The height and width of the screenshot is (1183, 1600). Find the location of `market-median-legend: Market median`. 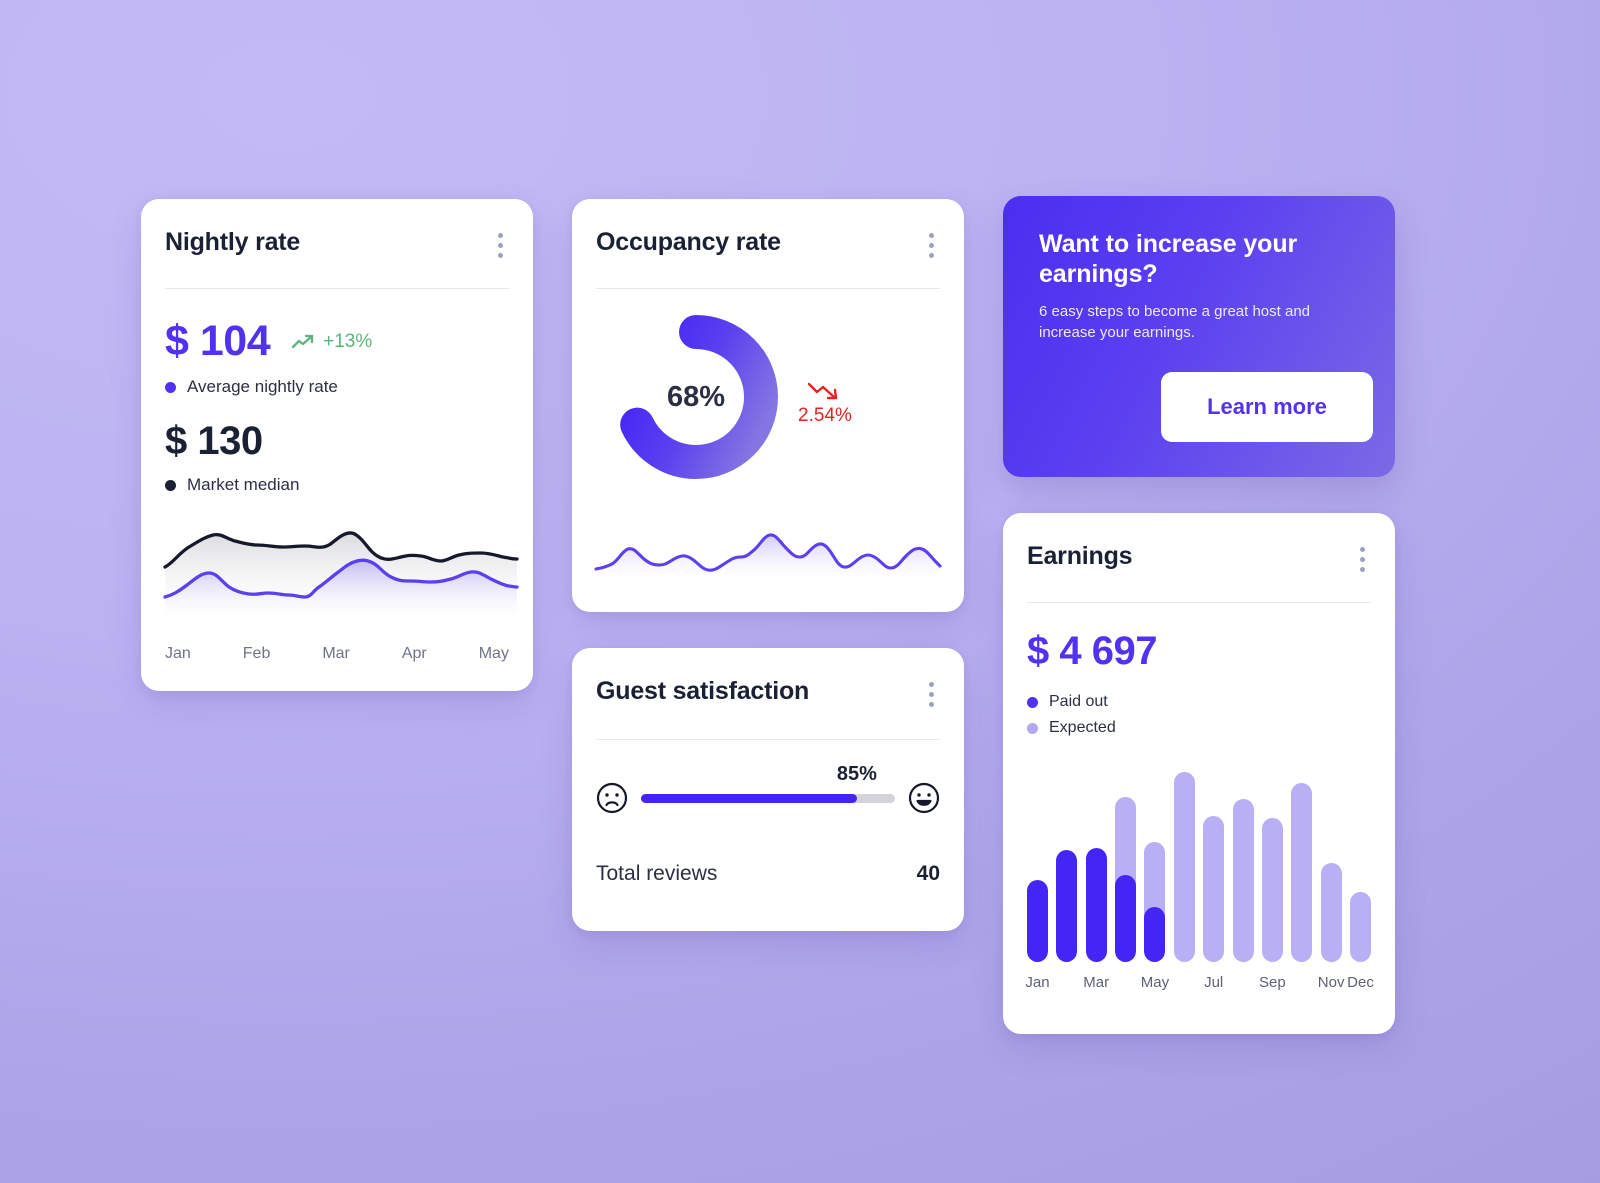

market-median-legend: Market median is located at coordinates (337, 485).